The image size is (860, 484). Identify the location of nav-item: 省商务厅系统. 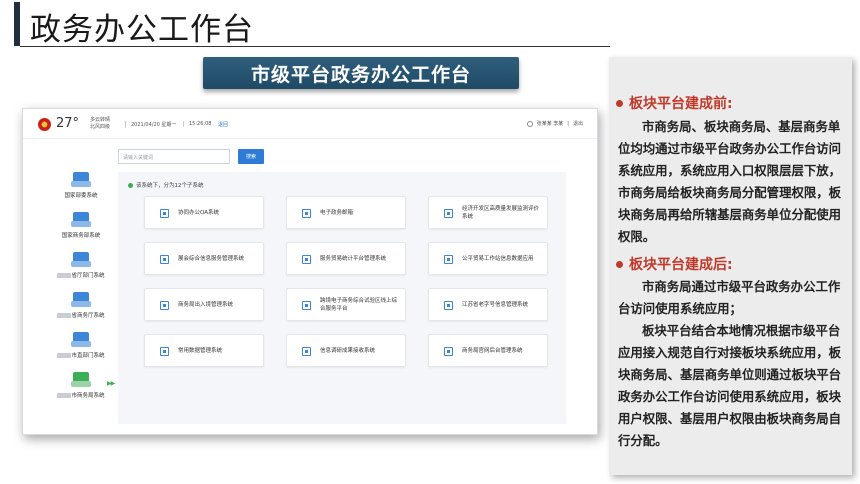
(81, 312).